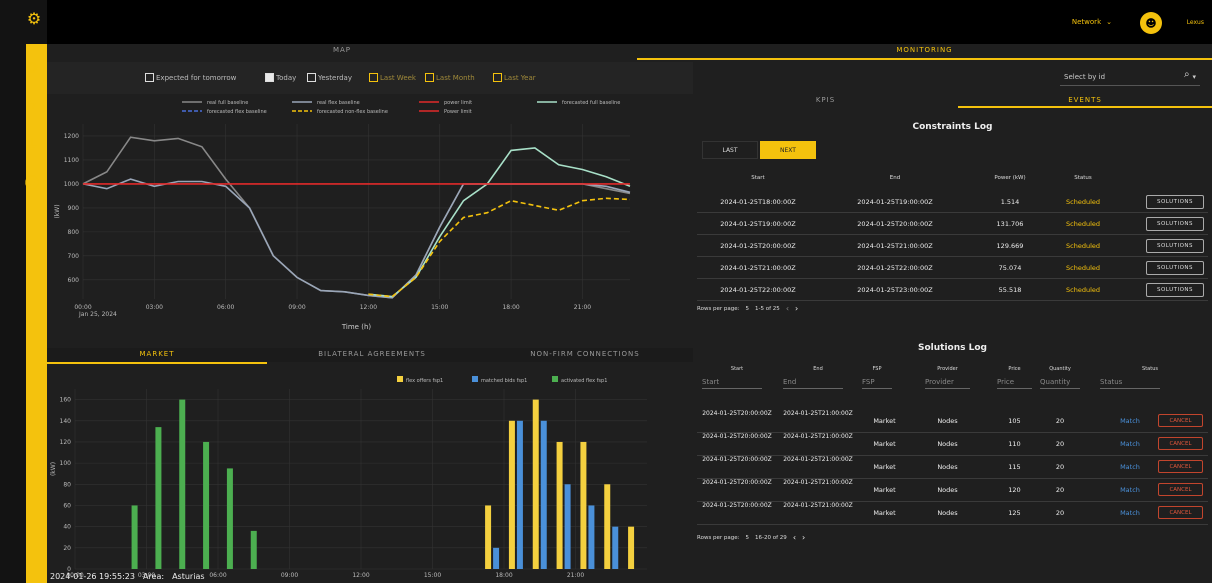  I want to click on filter-expected-for-tomorrow: Expected for tomorrow, so click(190, 77).